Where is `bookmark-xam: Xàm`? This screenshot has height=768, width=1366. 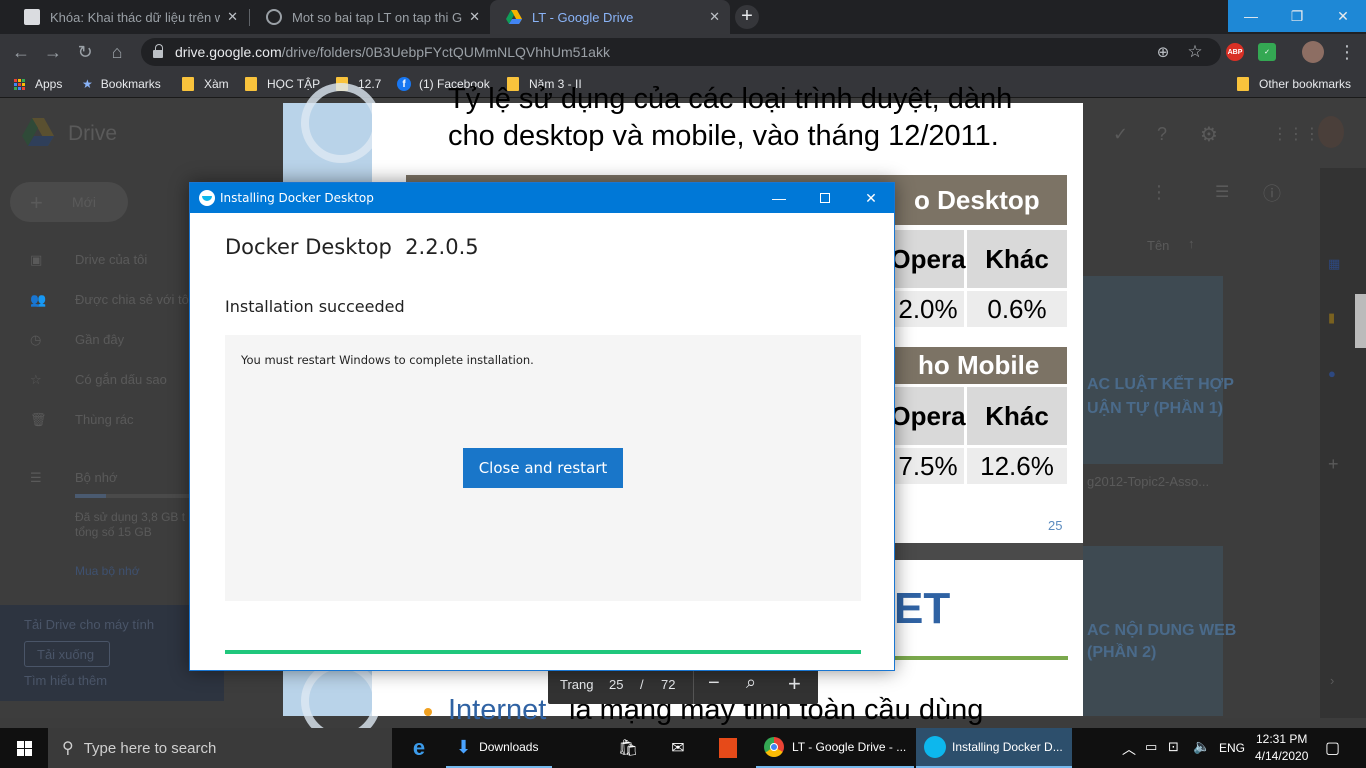
bookmark-xam: Xàm is located at coordinates (205, 84).